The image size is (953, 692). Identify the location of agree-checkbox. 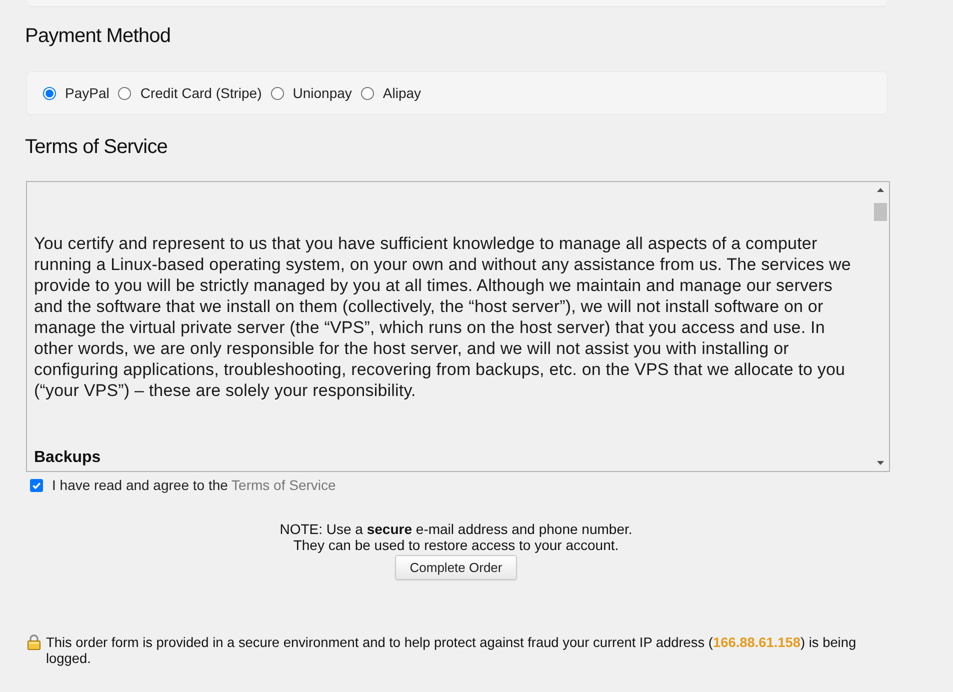
(36, 485).